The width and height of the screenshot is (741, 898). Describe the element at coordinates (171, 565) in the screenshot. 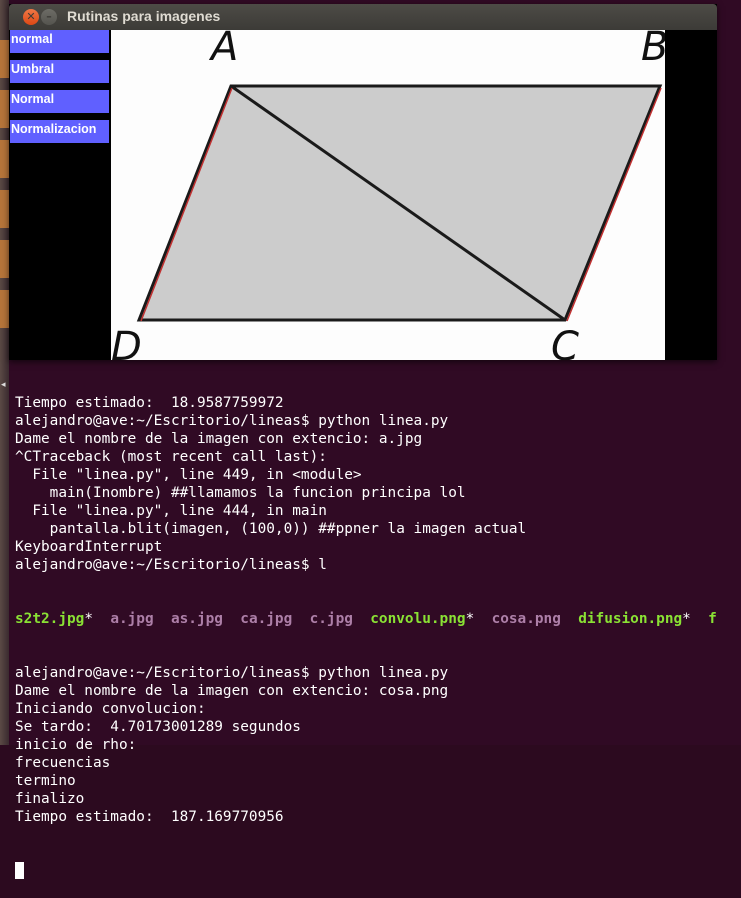

I see `terminal-line: alejandro@ave:~/Escritorio/lineas$ l` at that location.